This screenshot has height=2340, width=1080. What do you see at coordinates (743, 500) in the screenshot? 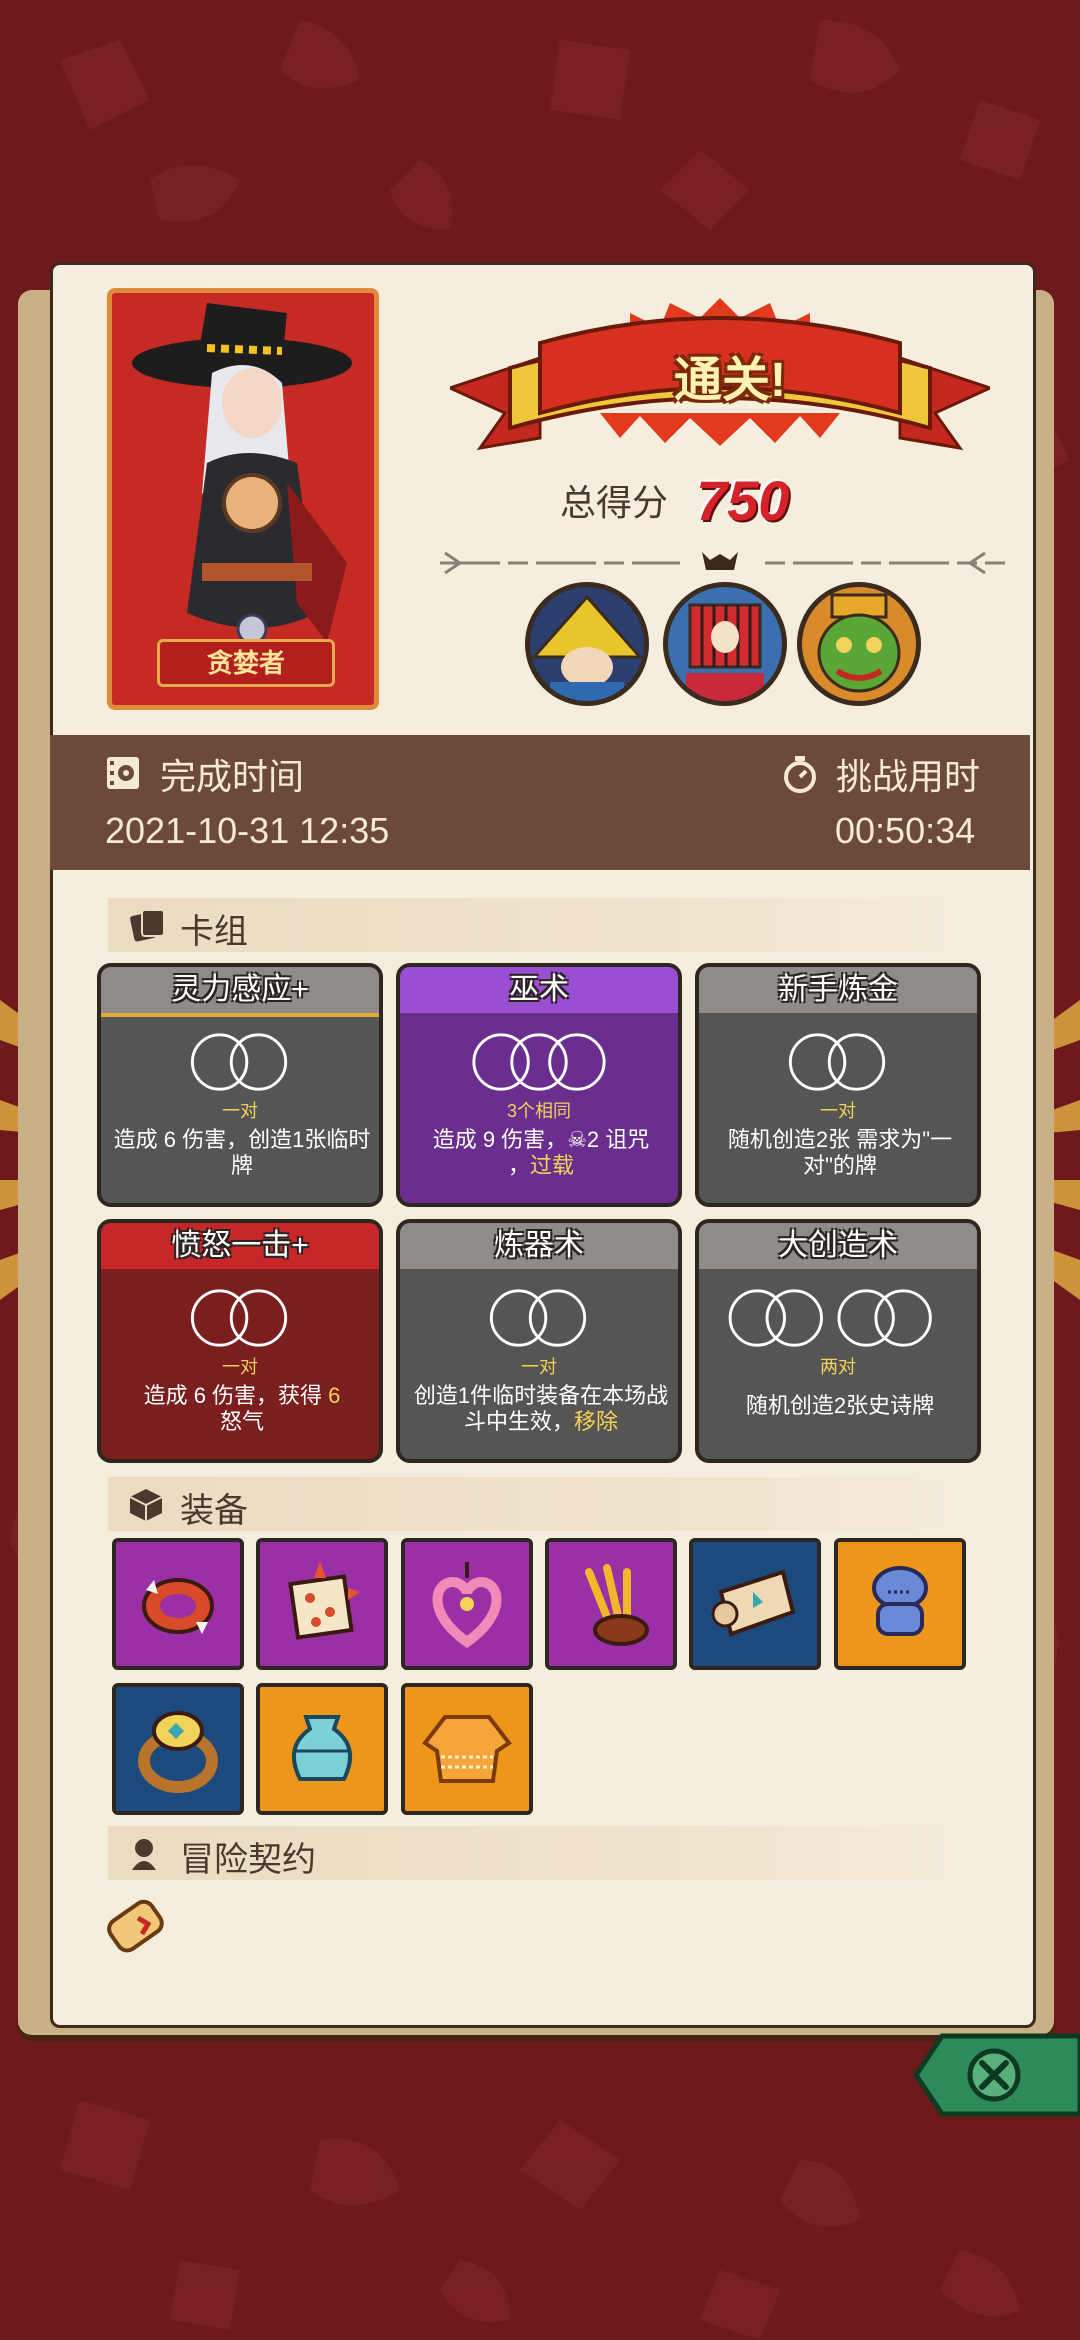
I see `score-value: 750` at bounding box center [743, 500].